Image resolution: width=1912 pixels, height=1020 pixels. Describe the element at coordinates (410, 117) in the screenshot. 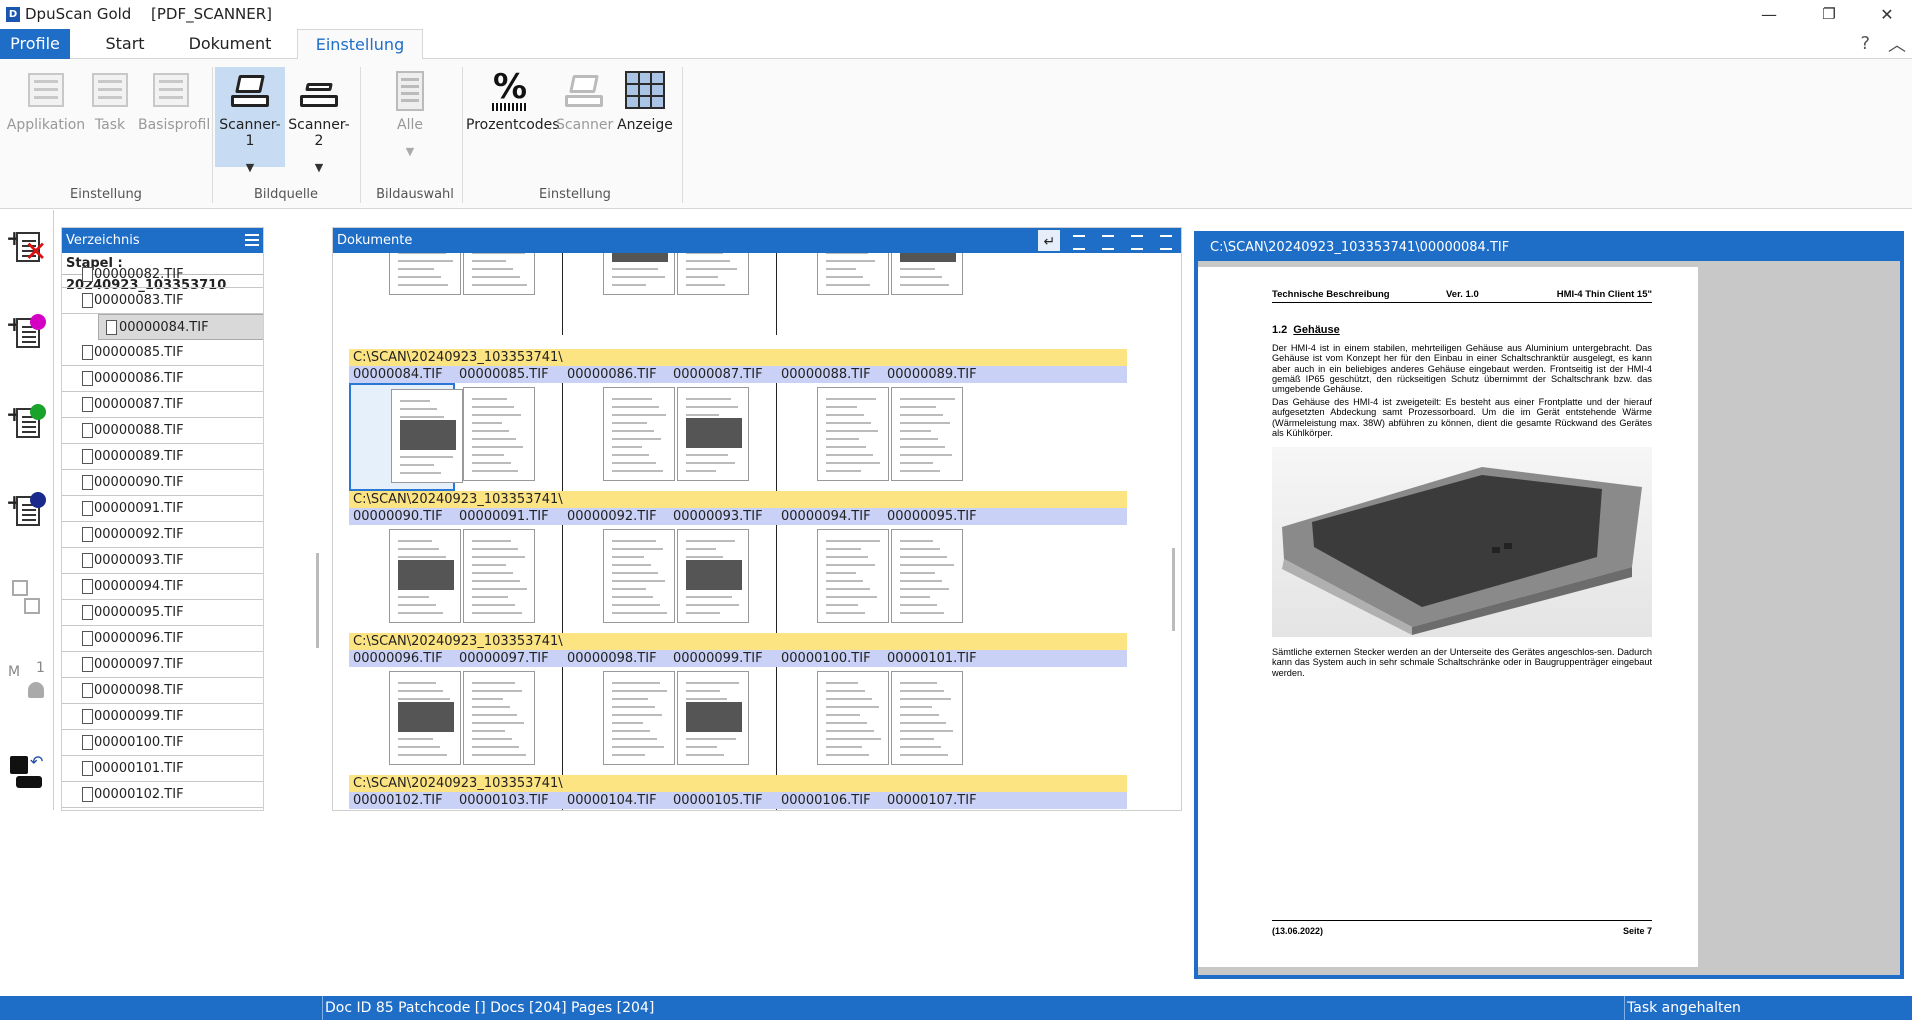

I see `alle-button: Alle ▼` at that location.